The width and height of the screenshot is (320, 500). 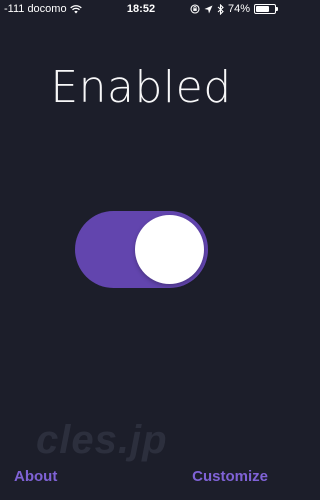 What do you see at coordinates (263, 9) in the screenshot?
I see `battery-level` at bounding box center [263, 9].